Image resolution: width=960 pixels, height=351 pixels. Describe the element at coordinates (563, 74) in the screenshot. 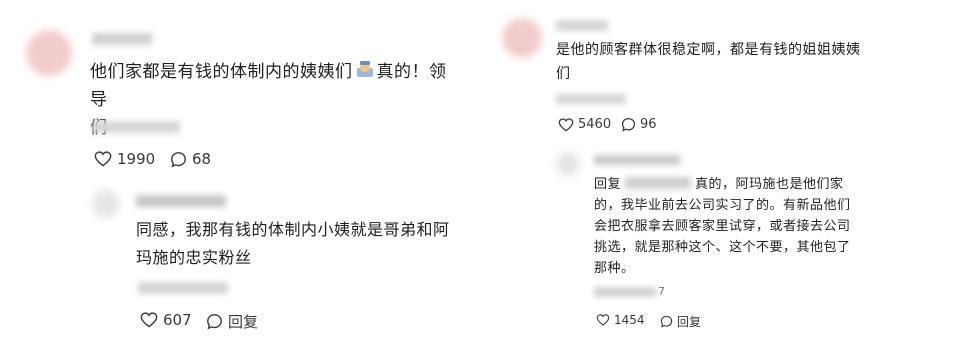

I see `comment-line: 们` at that location.